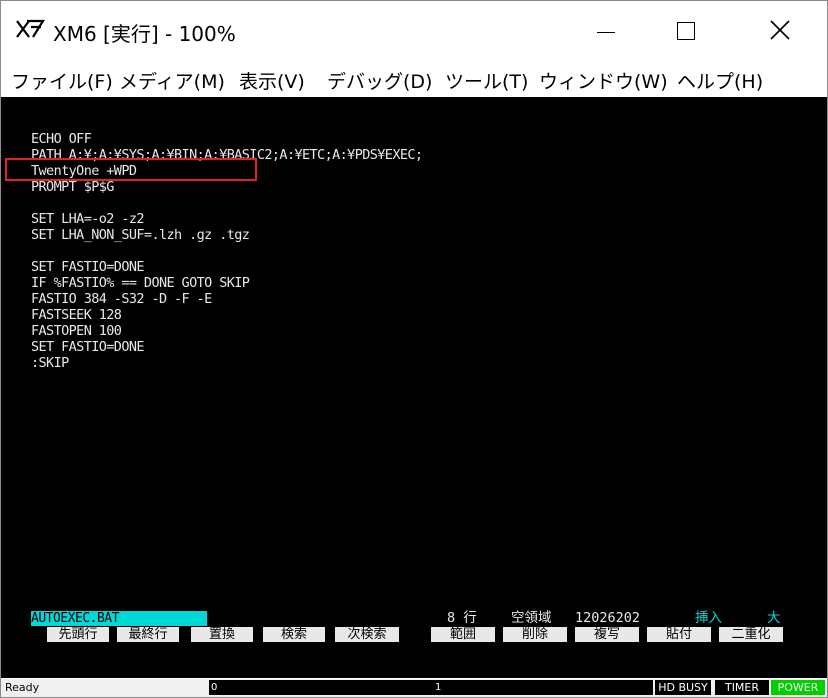 The image size is (828, 698). What do you see at coordinates (543, 687) in the screenshot?
I see `status-pane-1: 1` at bounding box center [543, 687].